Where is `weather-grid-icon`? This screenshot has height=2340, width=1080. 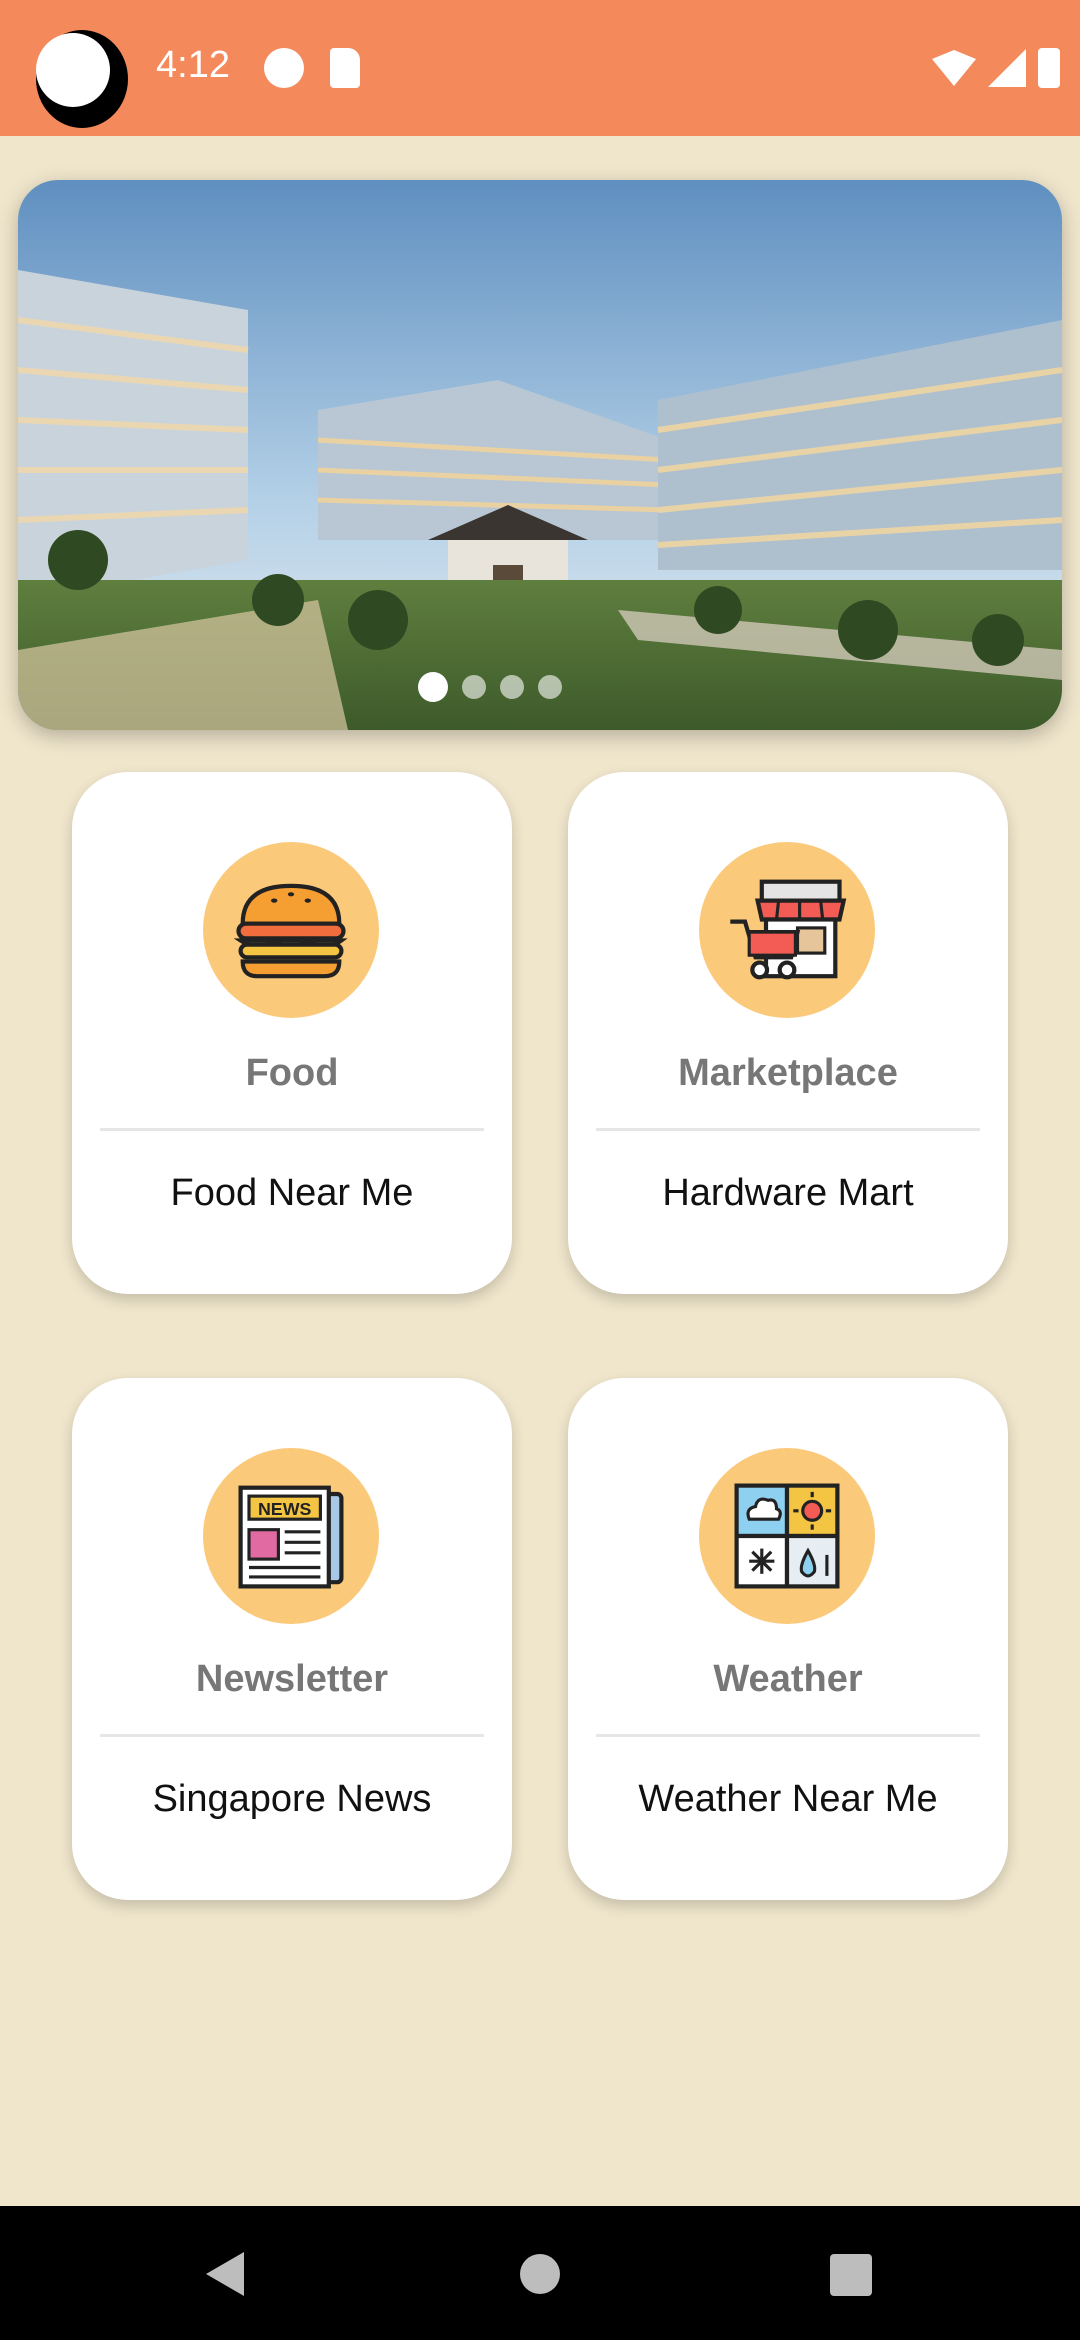 weather-grid-icon is located at coordinates (787, 1536).